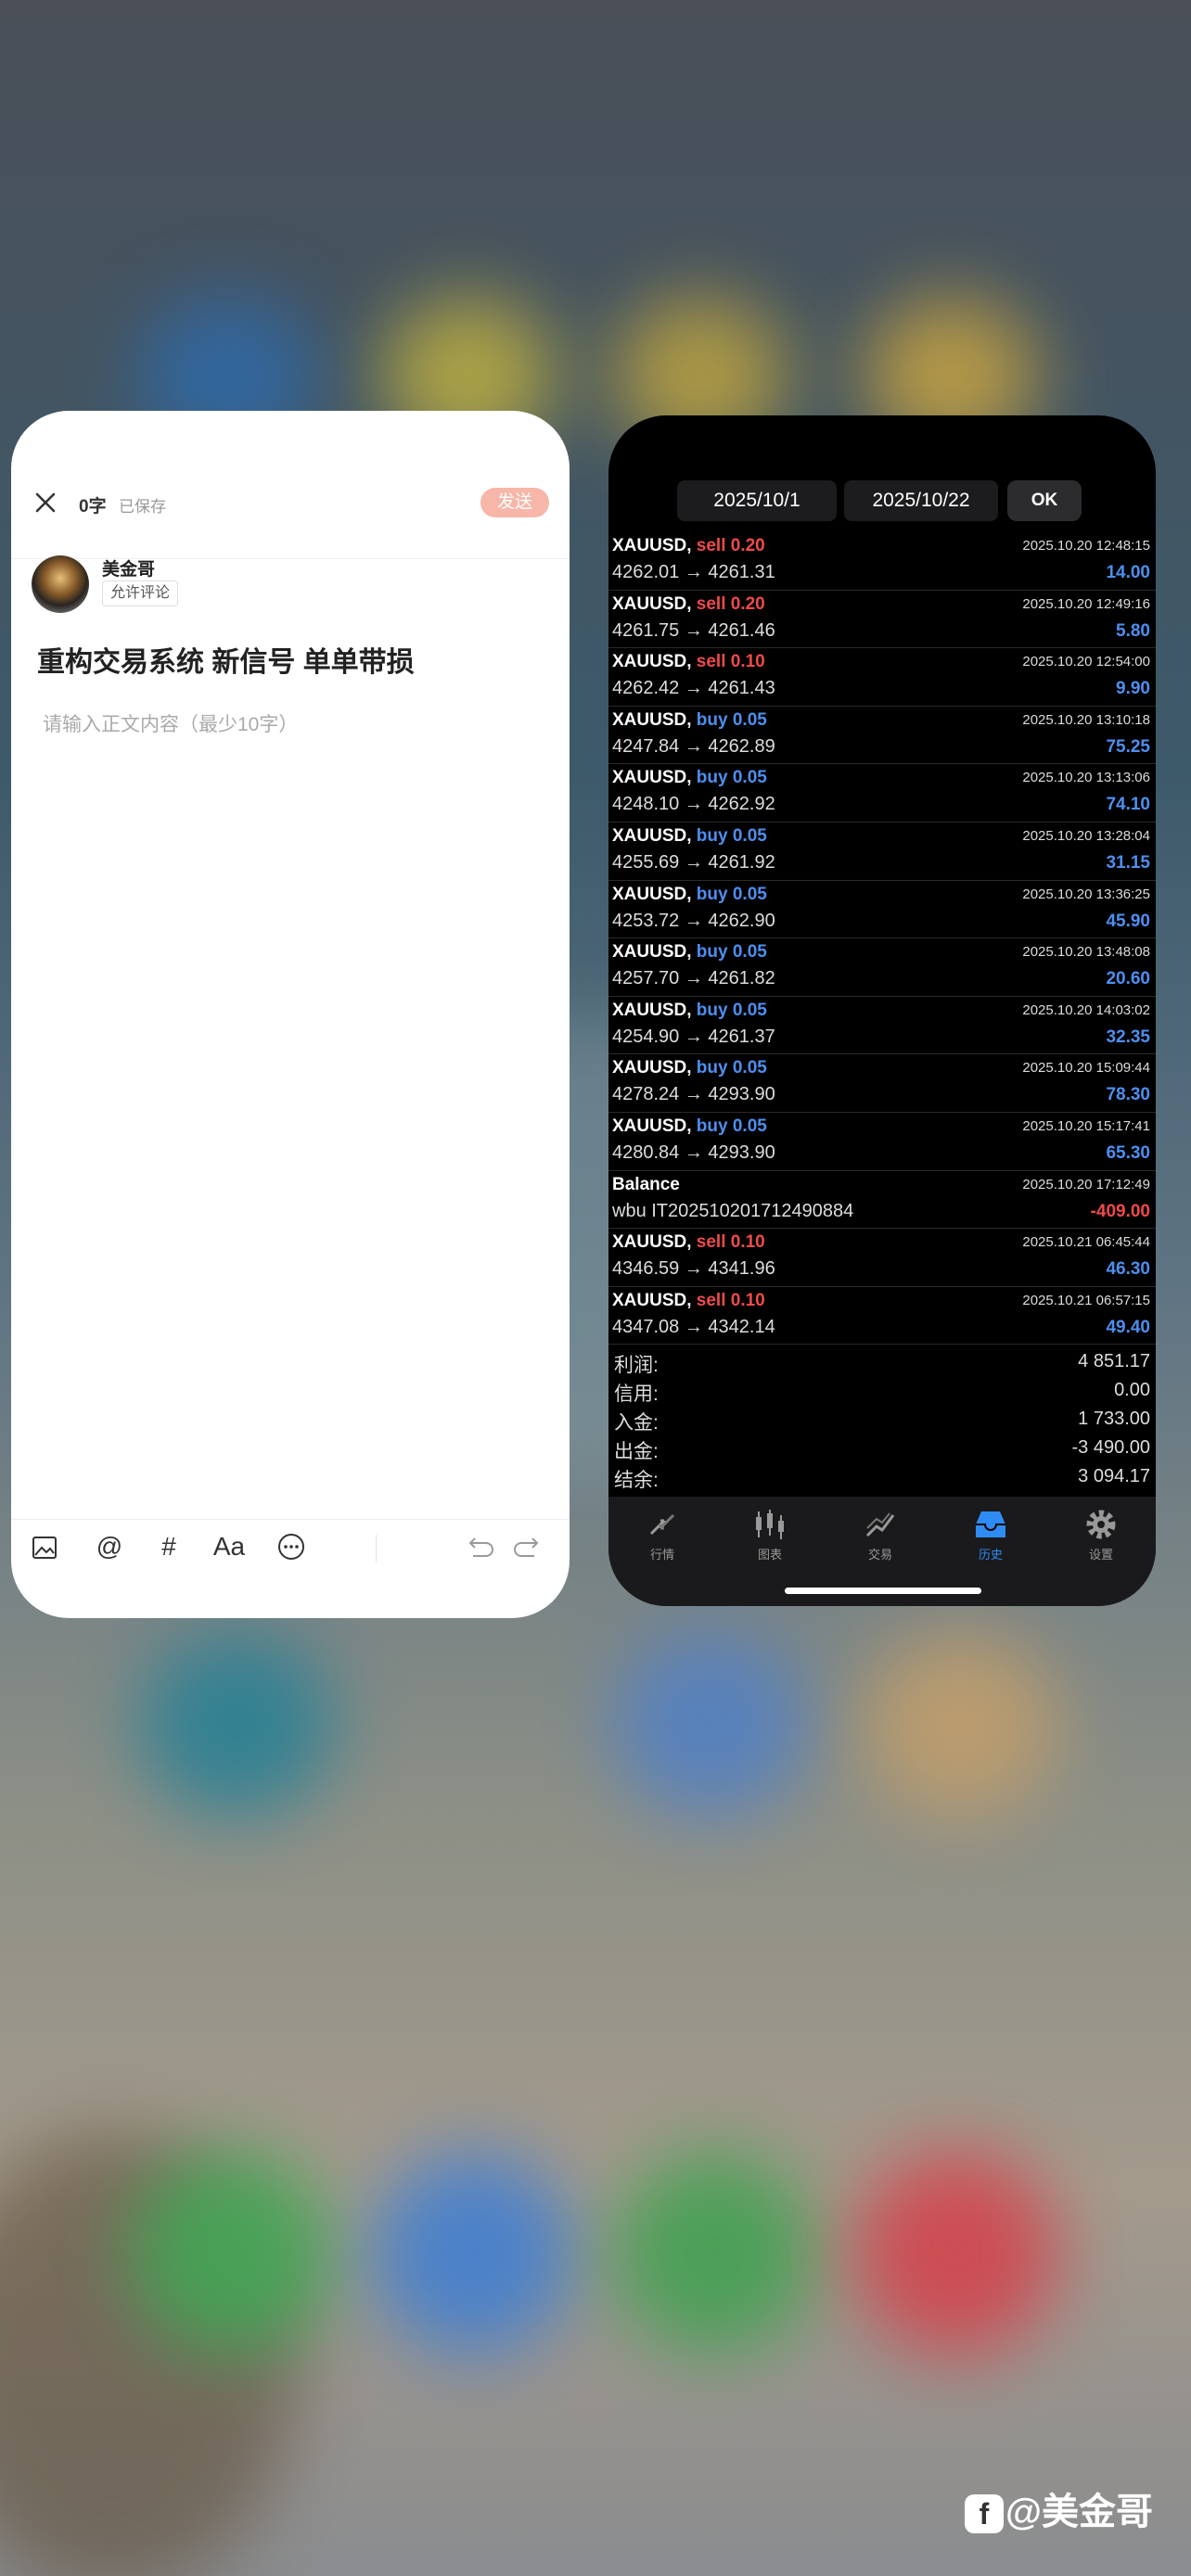 Image resolution: width=1191 pixels, height=2576 pixels. What do you see at coordinates (1128, 1327) in the screenshot?
I see `deal-profit: 49.40` at bounding box center [1128, 1327].